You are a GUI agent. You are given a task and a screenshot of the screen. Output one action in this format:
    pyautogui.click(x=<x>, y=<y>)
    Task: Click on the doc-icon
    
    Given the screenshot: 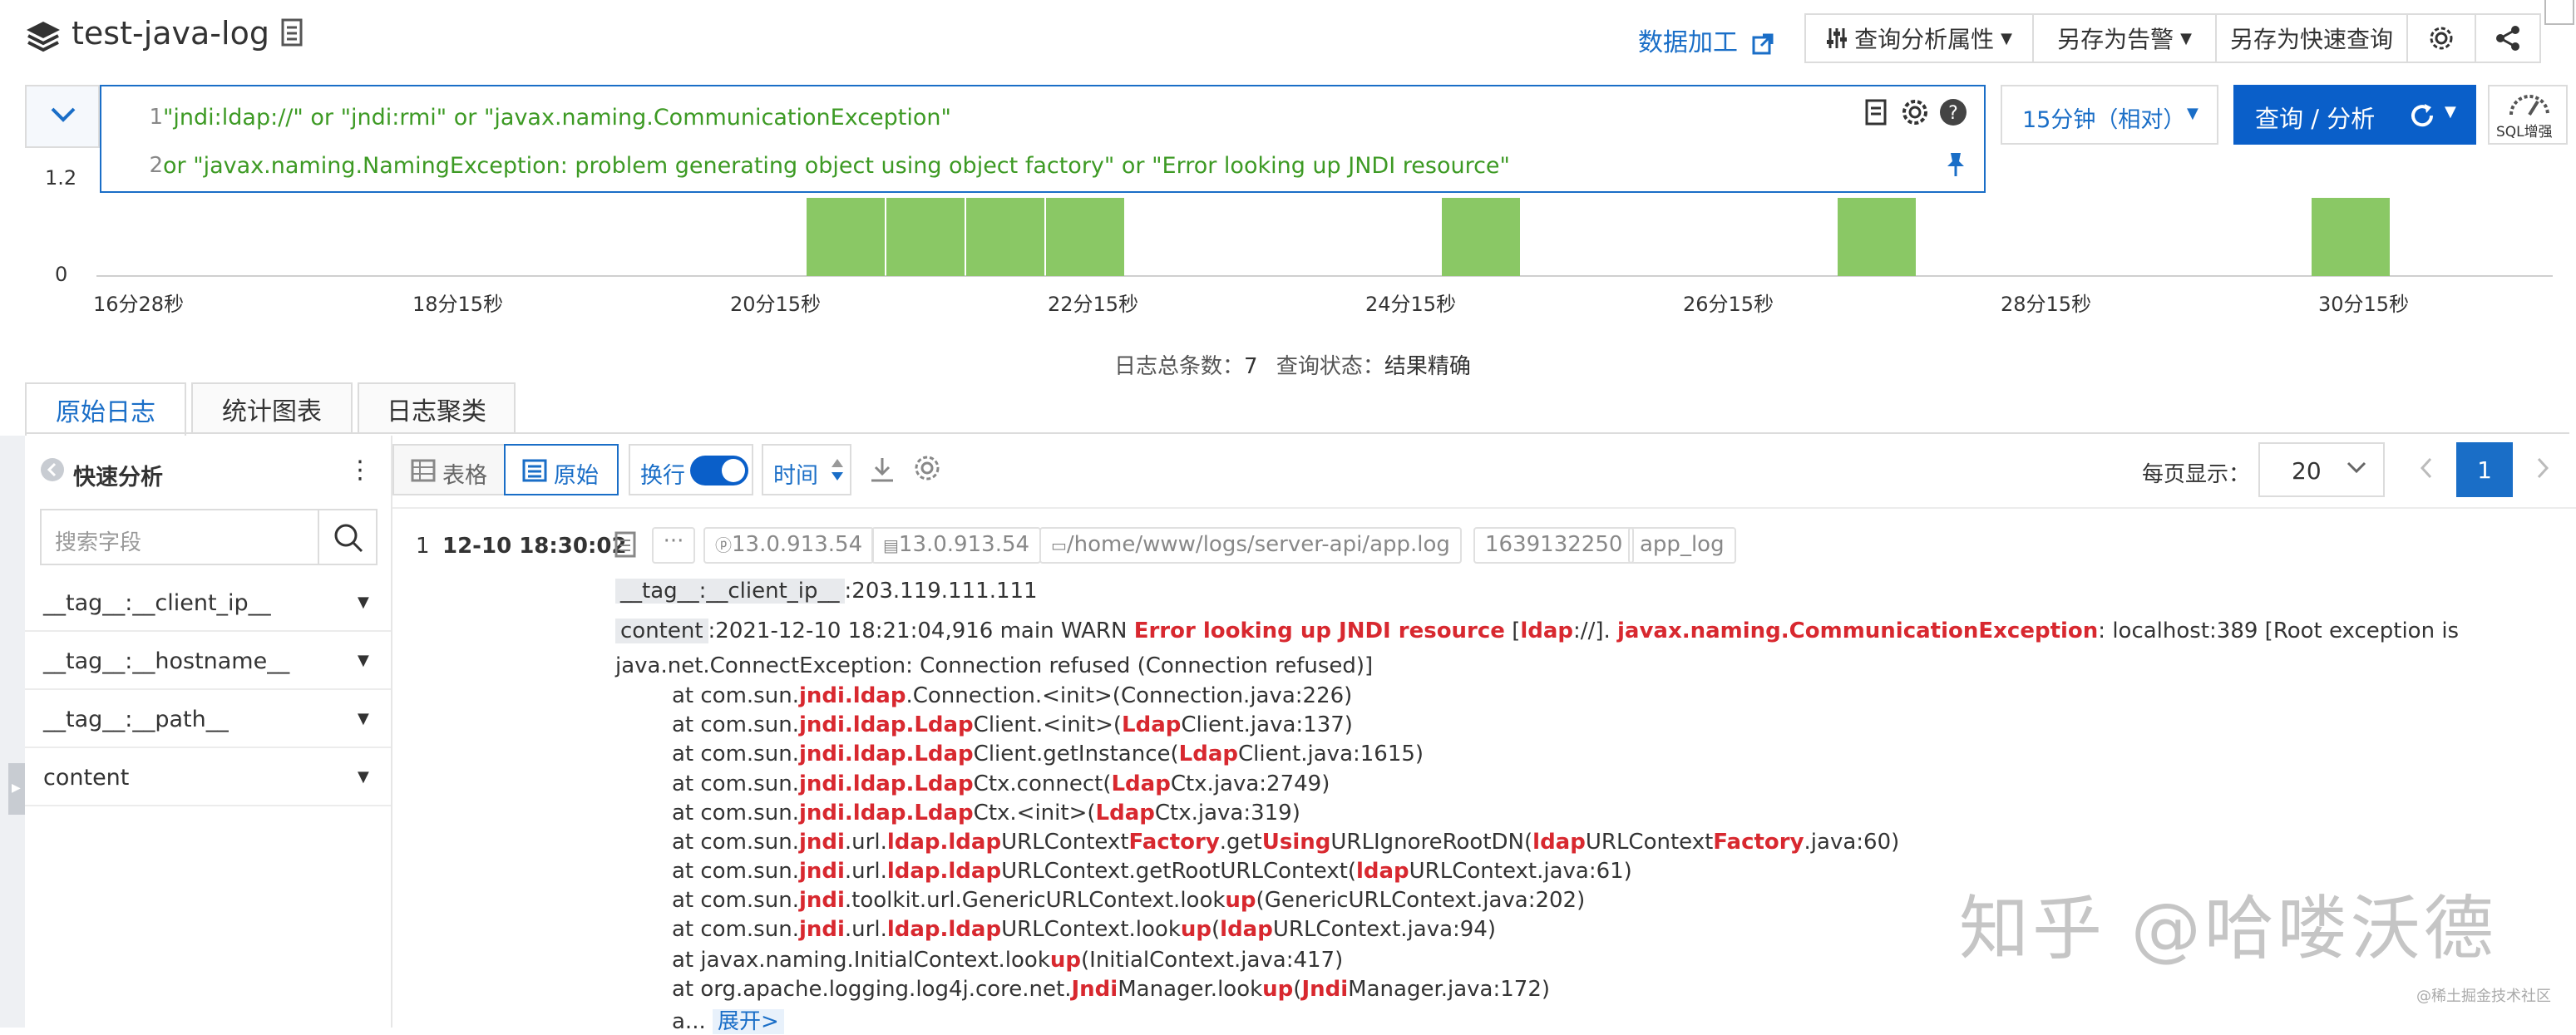 What is the action you would take?
    pyautogui.click(x=1876, y=112)
    